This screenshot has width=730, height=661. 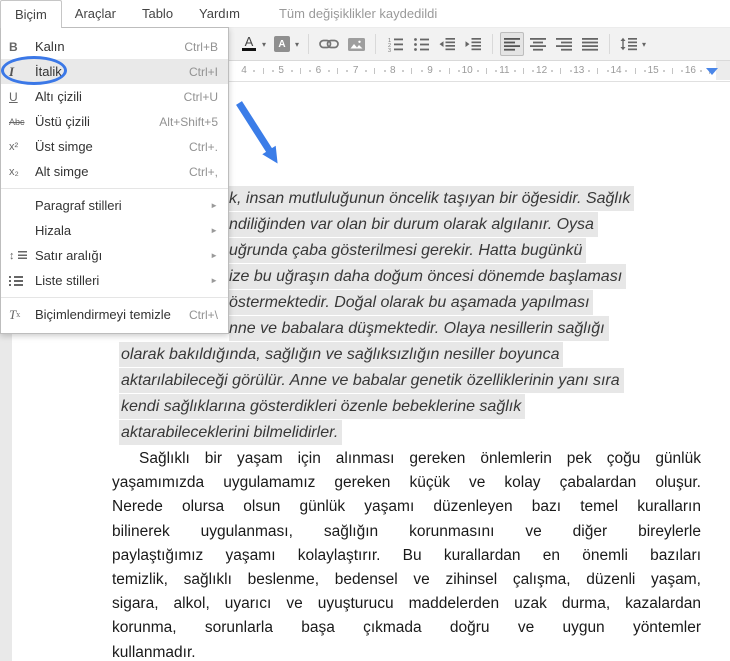 What do you see at coordinates (297, 44) in the screenshot?
I see `highlight-color-dropdown-icon: ▾` at bounding box center [297, 44].